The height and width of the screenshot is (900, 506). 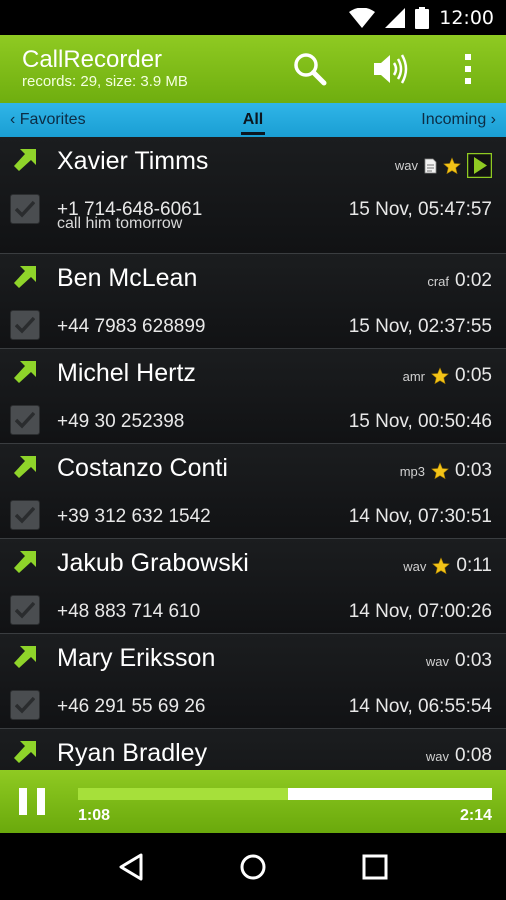 I want to click on format-label: amr, so click(x=414, y=376).